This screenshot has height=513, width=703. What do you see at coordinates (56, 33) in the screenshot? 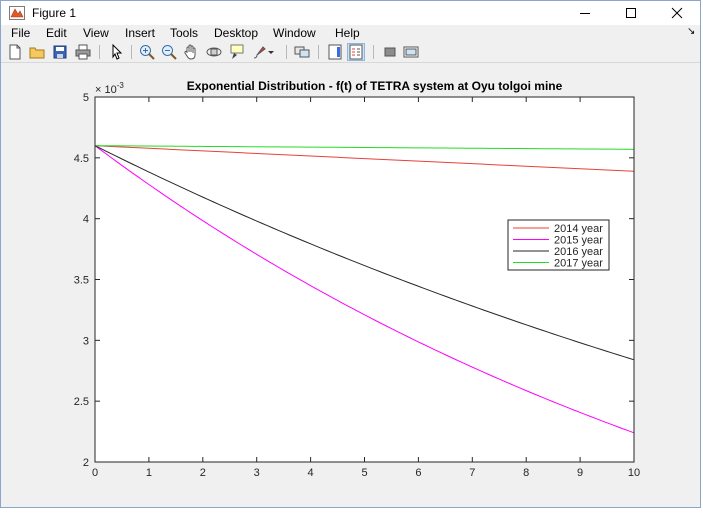
I see `menu-edit: Edit` at bounding box center [56, 33].